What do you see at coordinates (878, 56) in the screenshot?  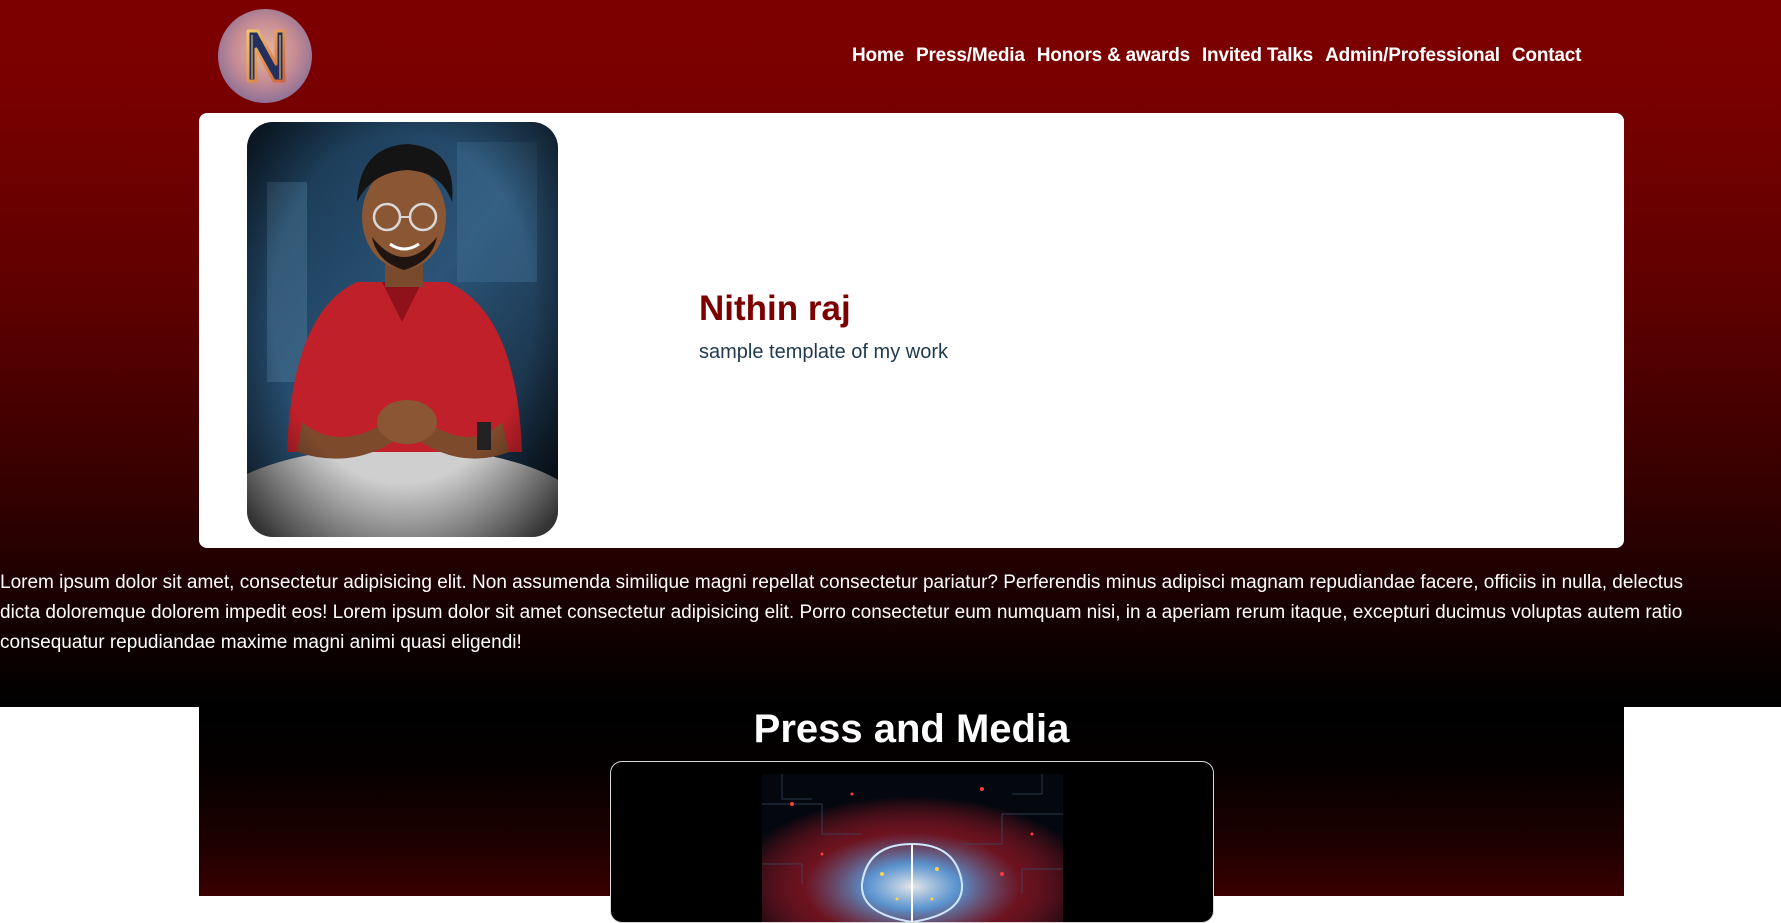 I see `nav-home: Home` at bounding box center [878, 56].